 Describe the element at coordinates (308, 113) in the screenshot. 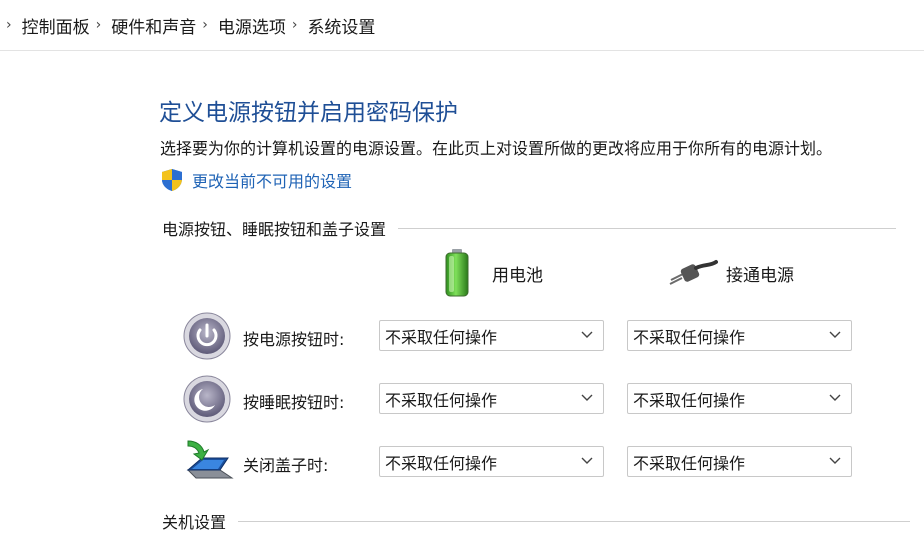

I see `page-title: 定义电源按钮并启用密码保护` at that location.